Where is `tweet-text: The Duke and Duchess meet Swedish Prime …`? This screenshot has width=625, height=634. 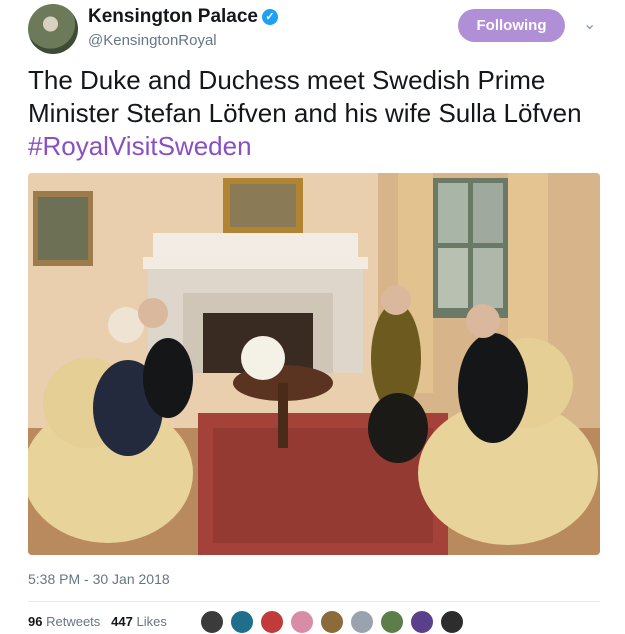
tweet-text: The Duke and Duchess meet Swedish Prime … is located at coordinates (313, 113).